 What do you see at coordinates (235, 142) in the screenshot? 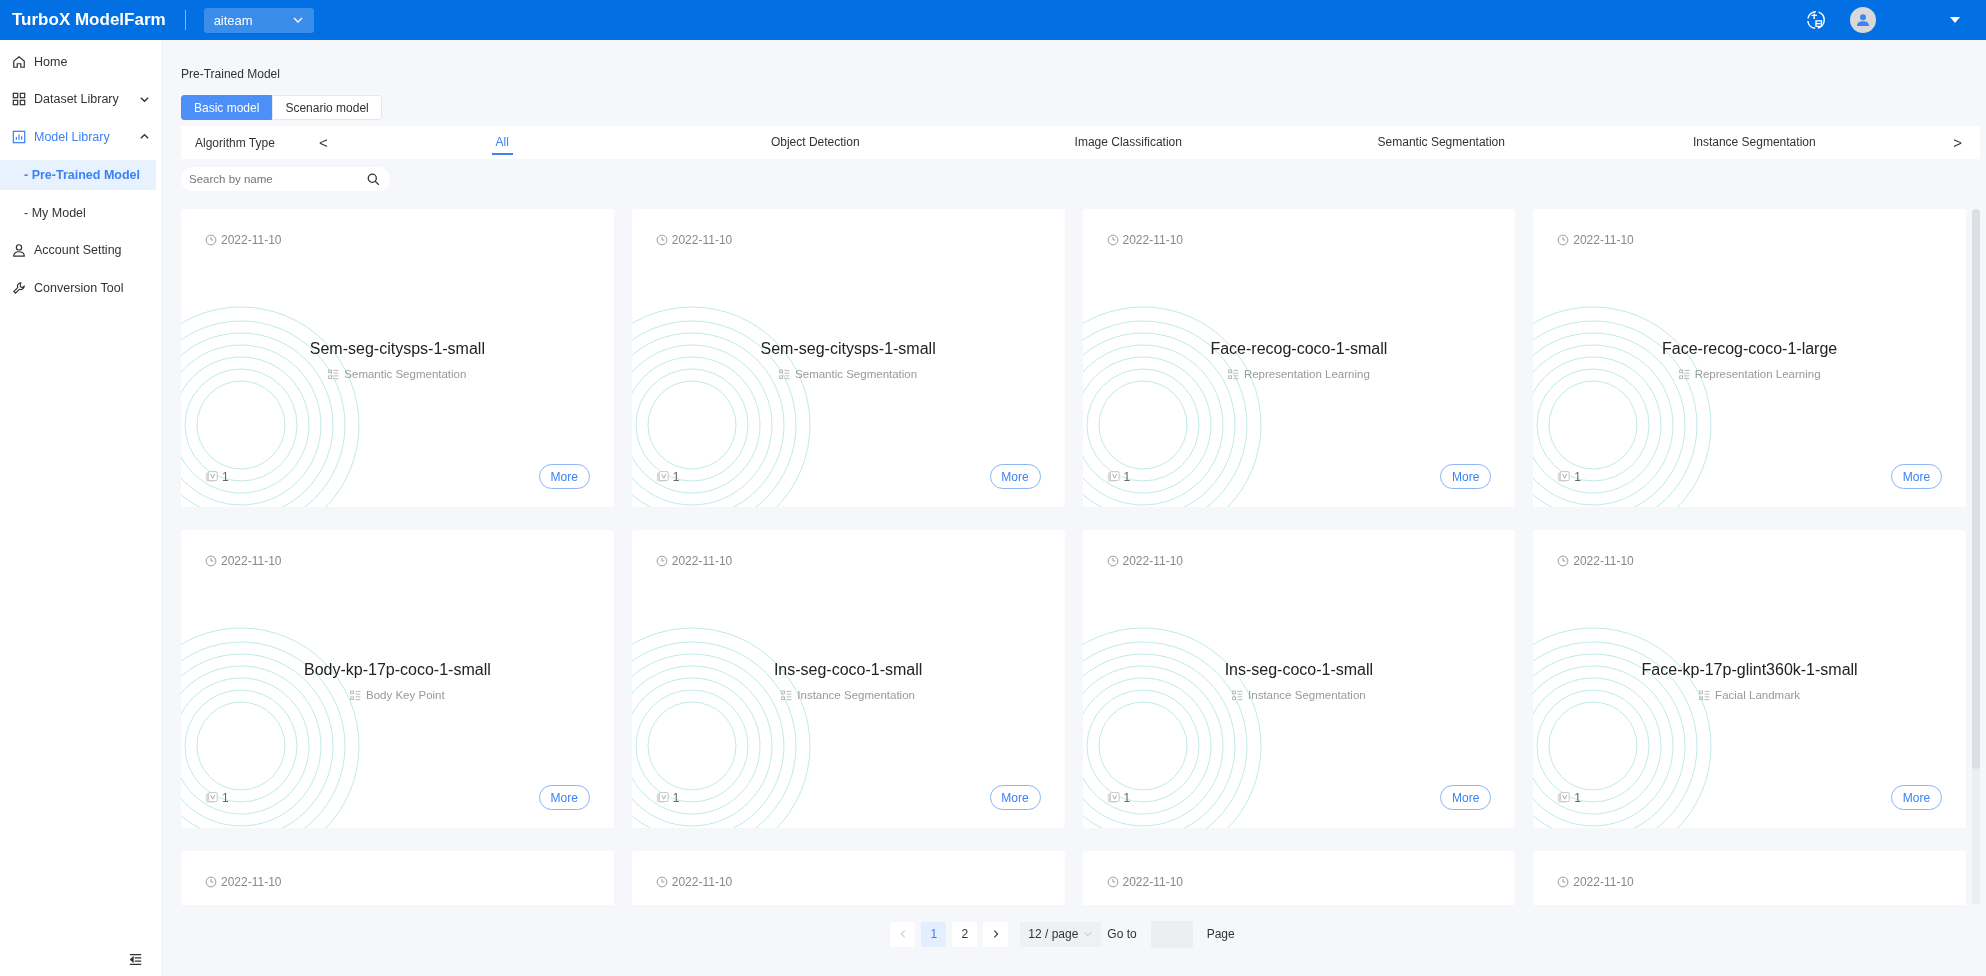
I see `filter-label: Algorithm Type` at bounding box center [235, 142].